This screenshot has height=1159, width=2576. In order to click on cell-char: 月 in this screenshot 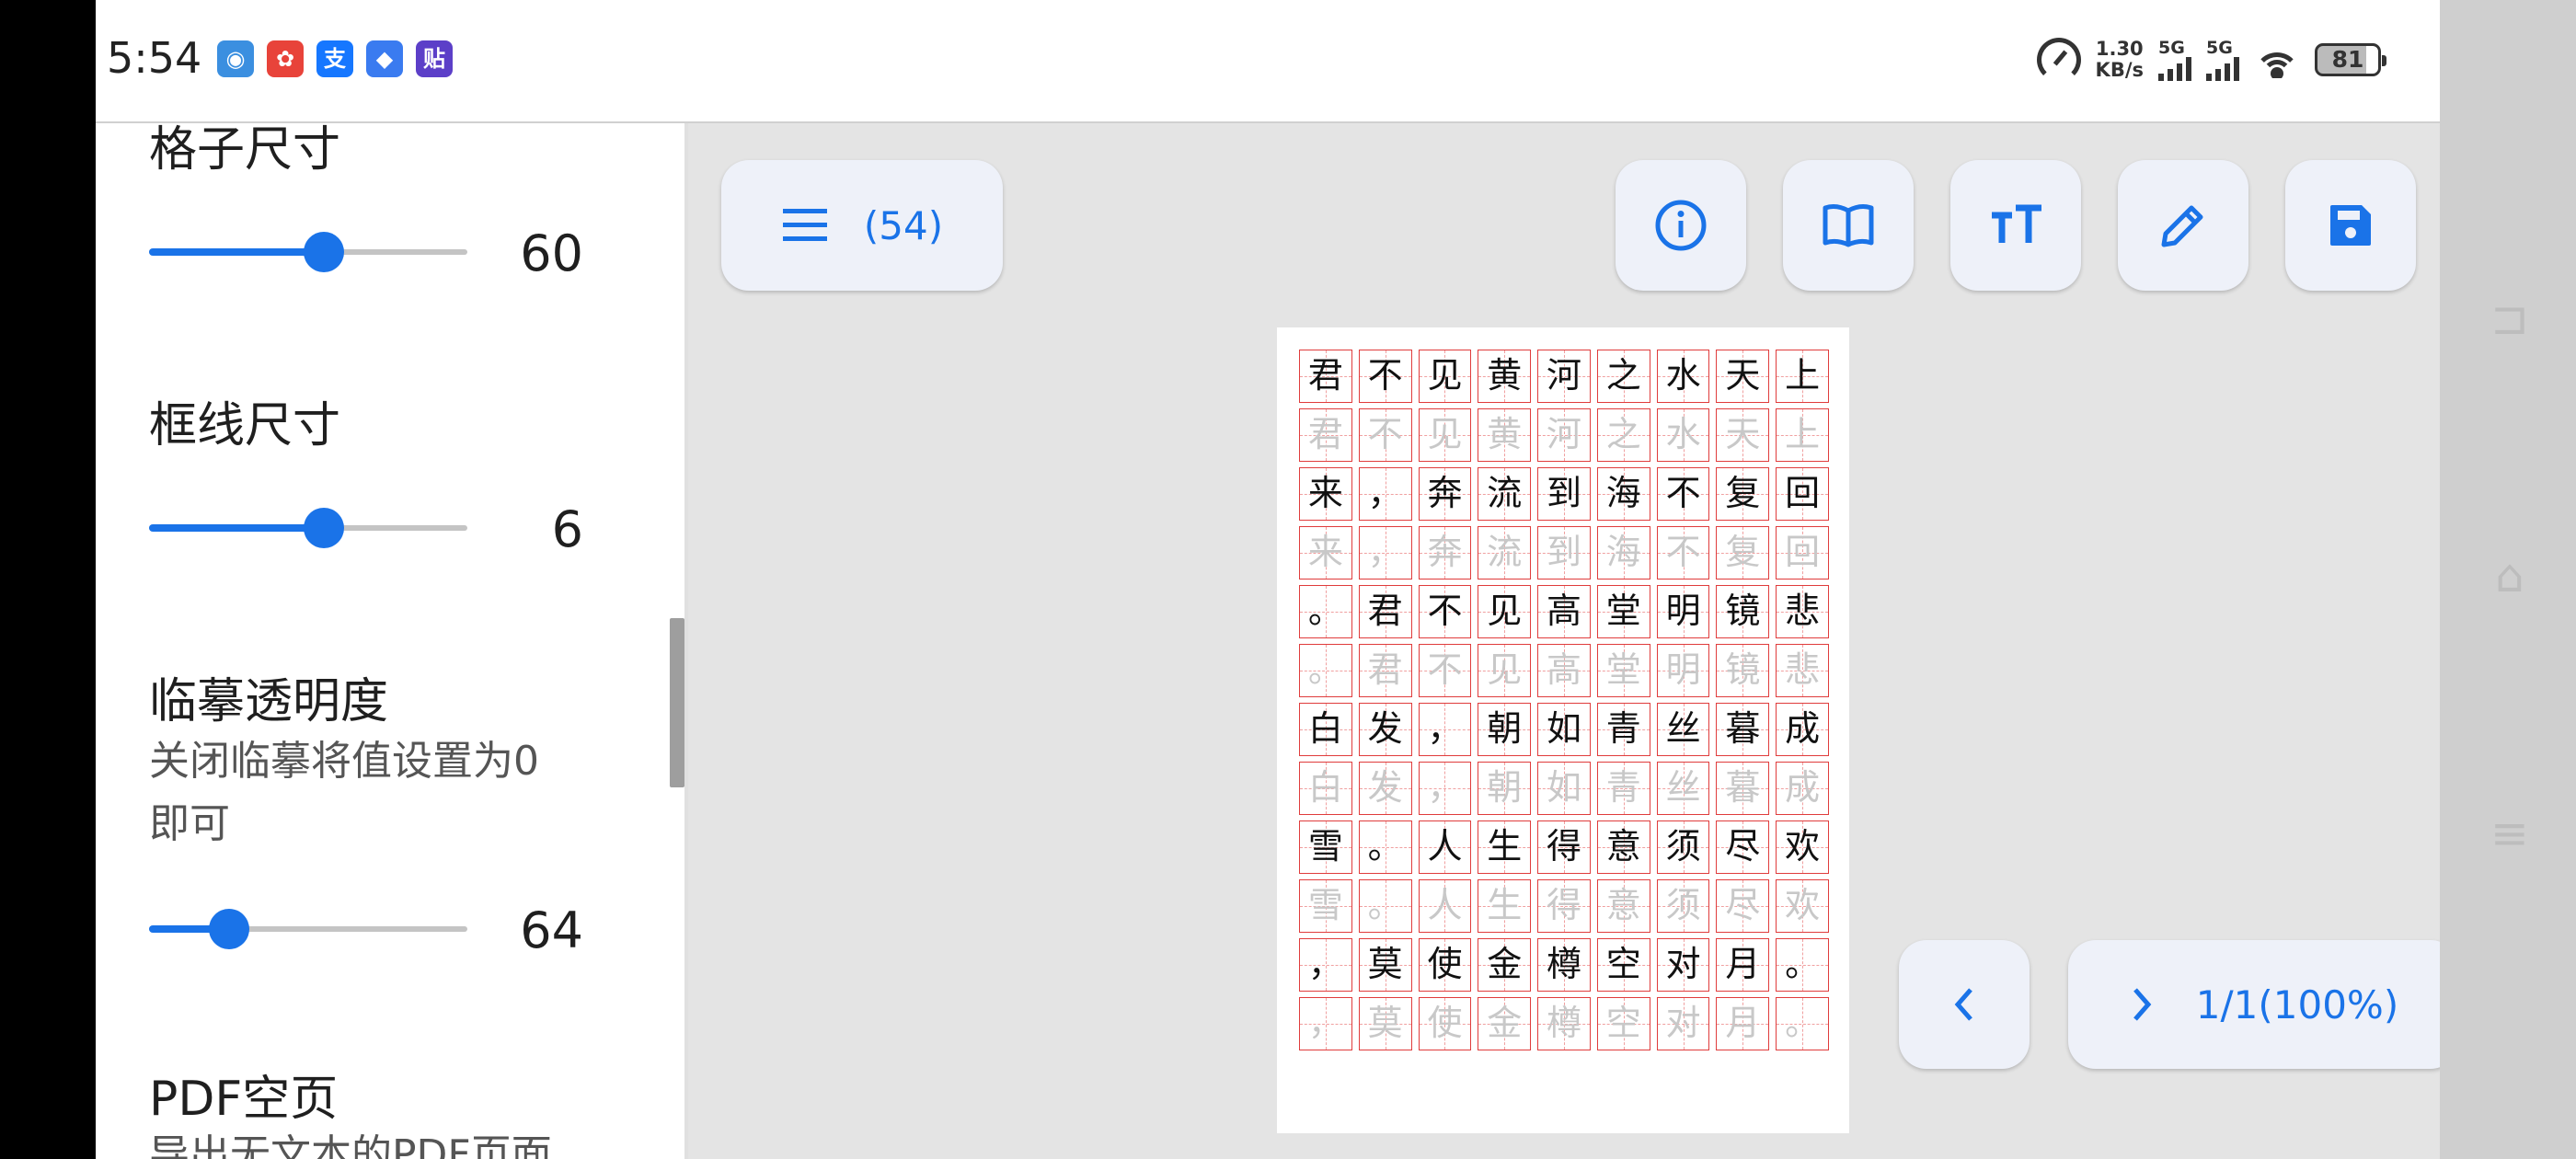, I will do `click(1743, 1023)`.